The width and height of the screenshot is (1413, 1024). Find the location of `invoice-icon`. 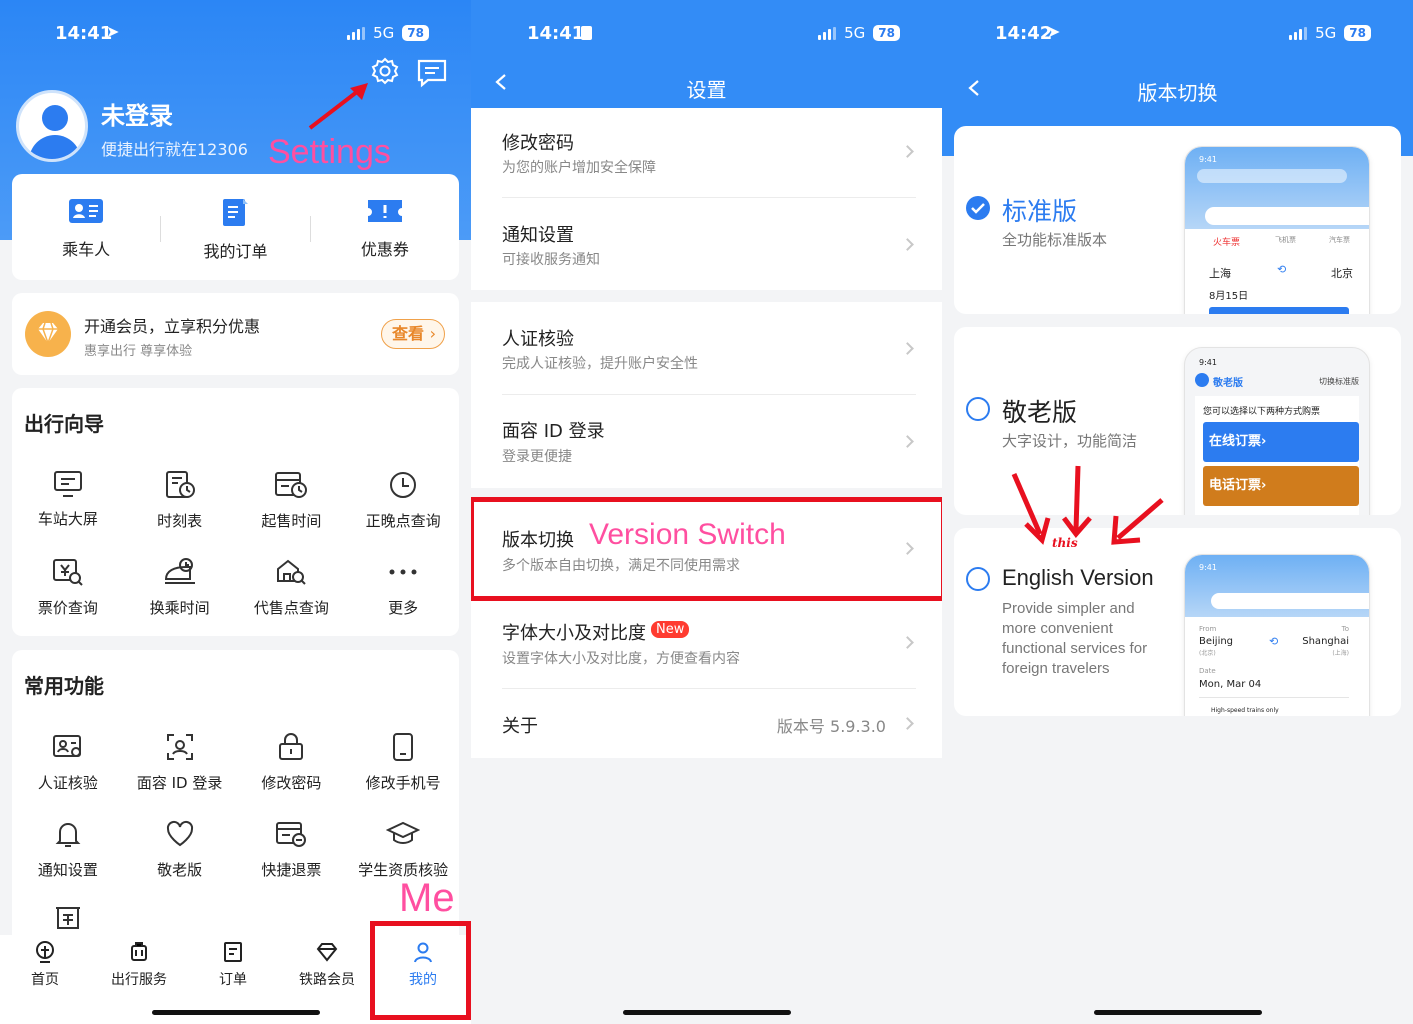

invoice-icon is located at coordinates (68, 918).